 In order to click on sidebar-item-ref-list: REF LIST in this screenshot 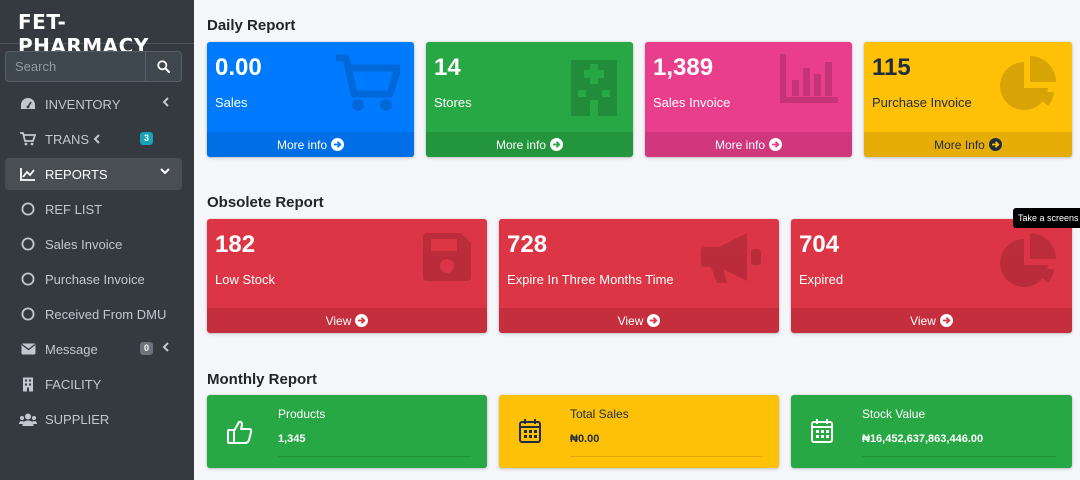, I will do `click(93, 209)`.